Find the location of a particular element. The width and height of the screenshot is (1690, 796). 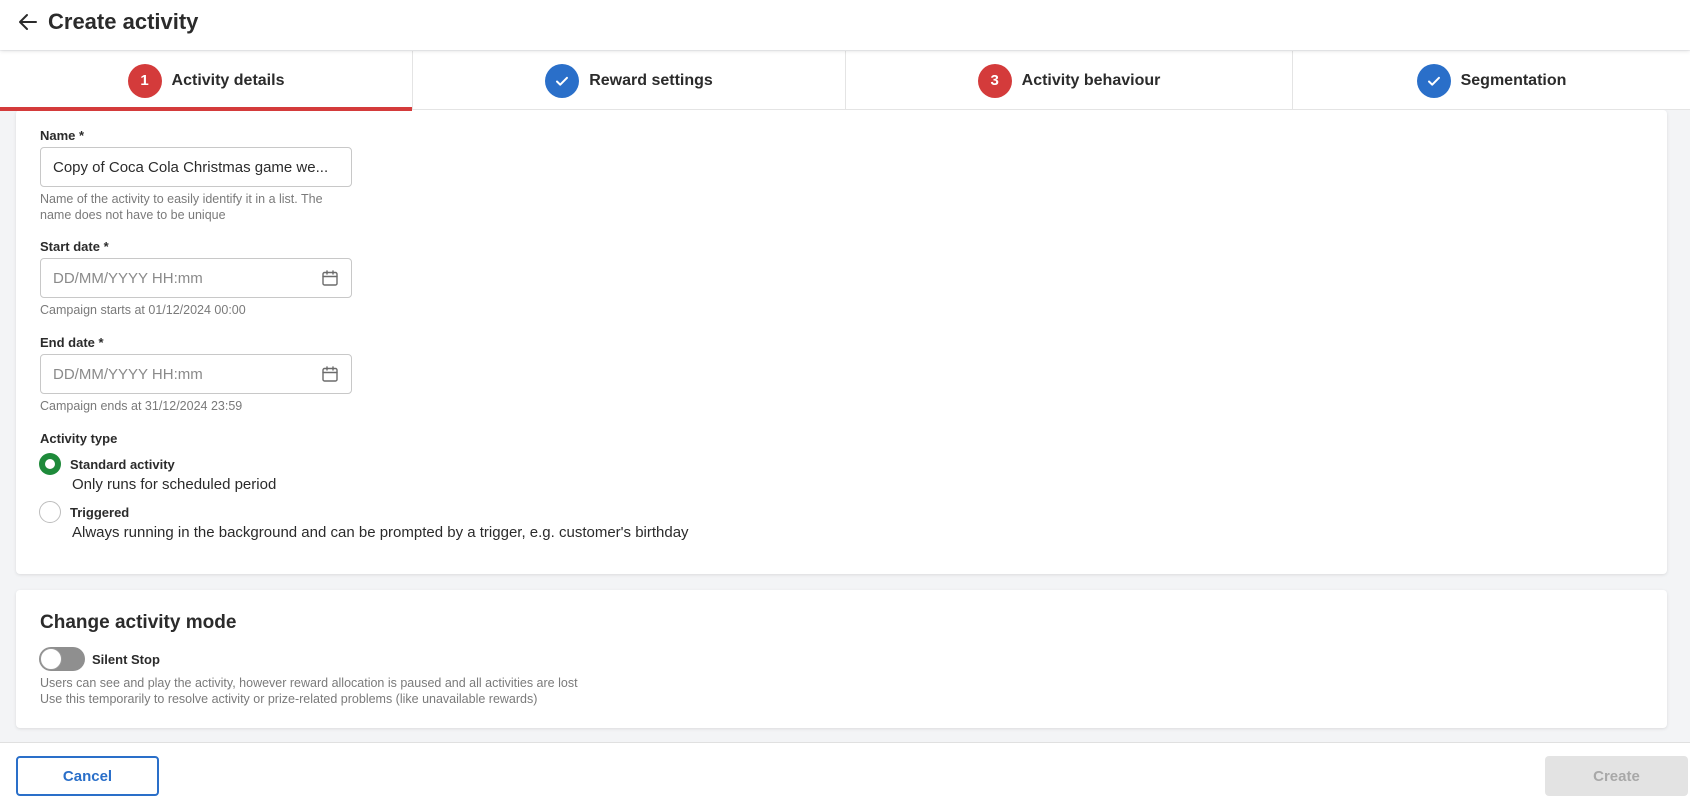

step-activity-details: 1 Activity details is located at coordinates (206, 81).